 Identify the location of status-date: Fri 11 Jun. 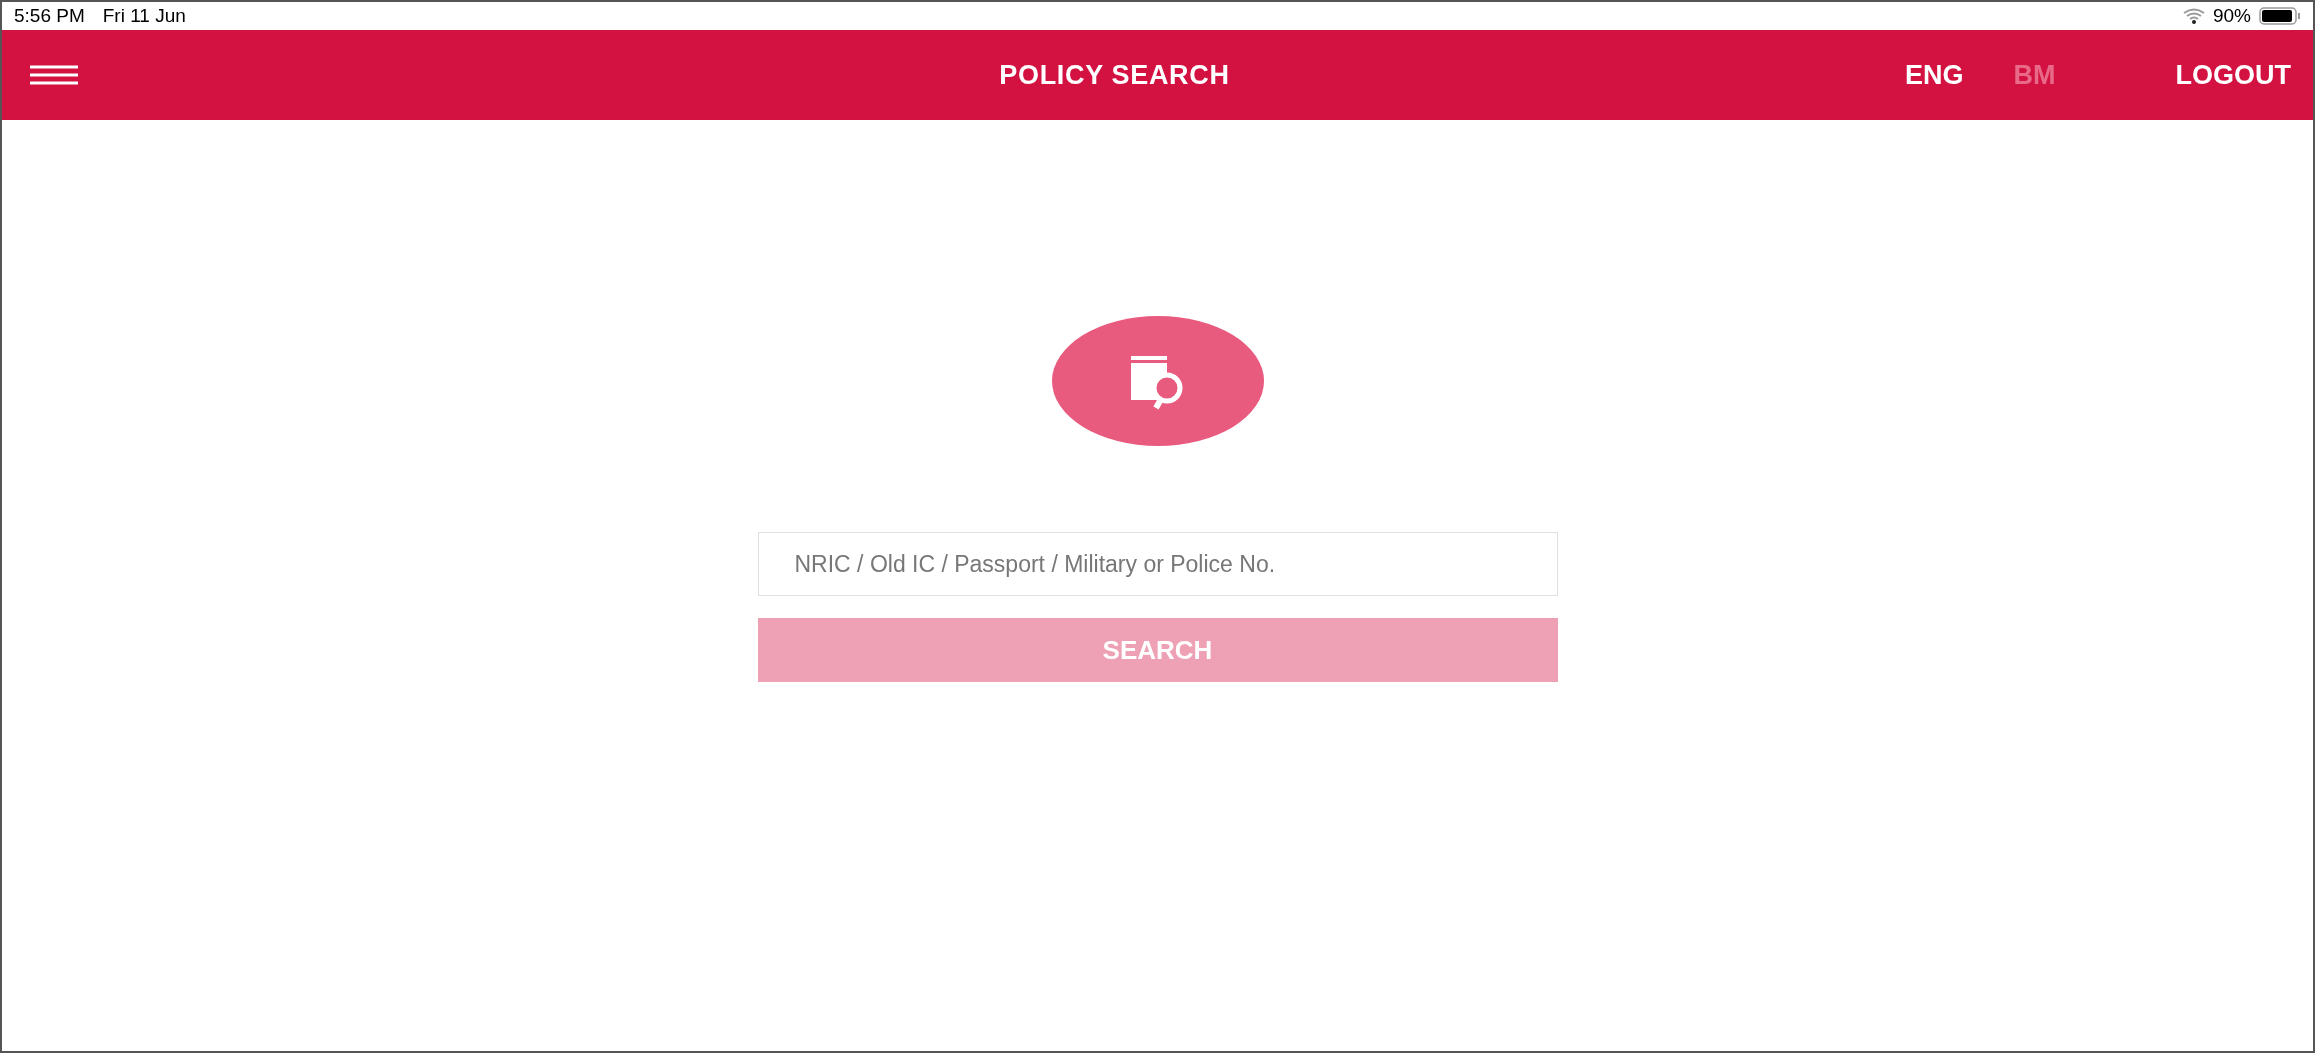
(144, 15).